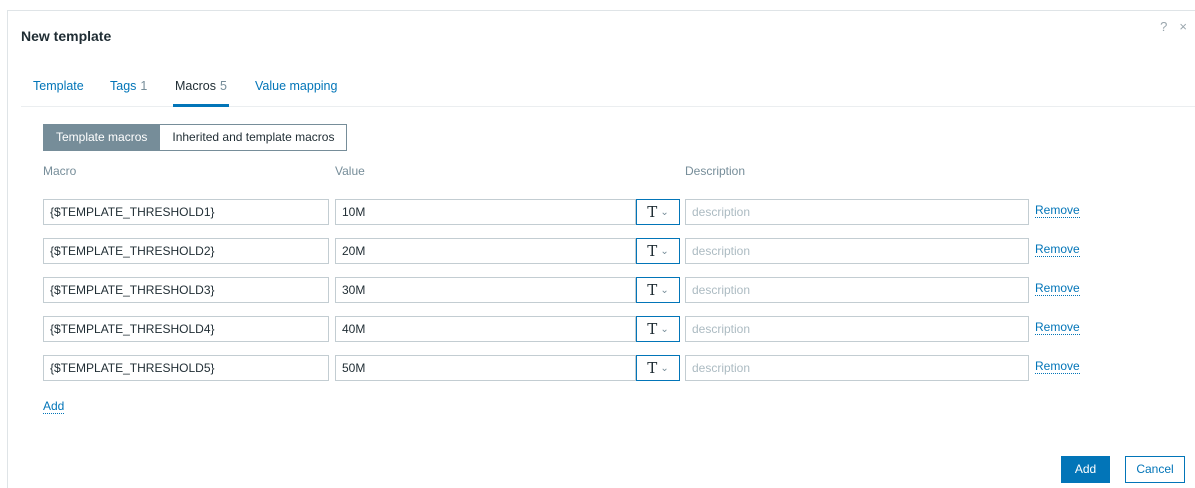  I want to click on tab-label: Macros, so click(195, 86).